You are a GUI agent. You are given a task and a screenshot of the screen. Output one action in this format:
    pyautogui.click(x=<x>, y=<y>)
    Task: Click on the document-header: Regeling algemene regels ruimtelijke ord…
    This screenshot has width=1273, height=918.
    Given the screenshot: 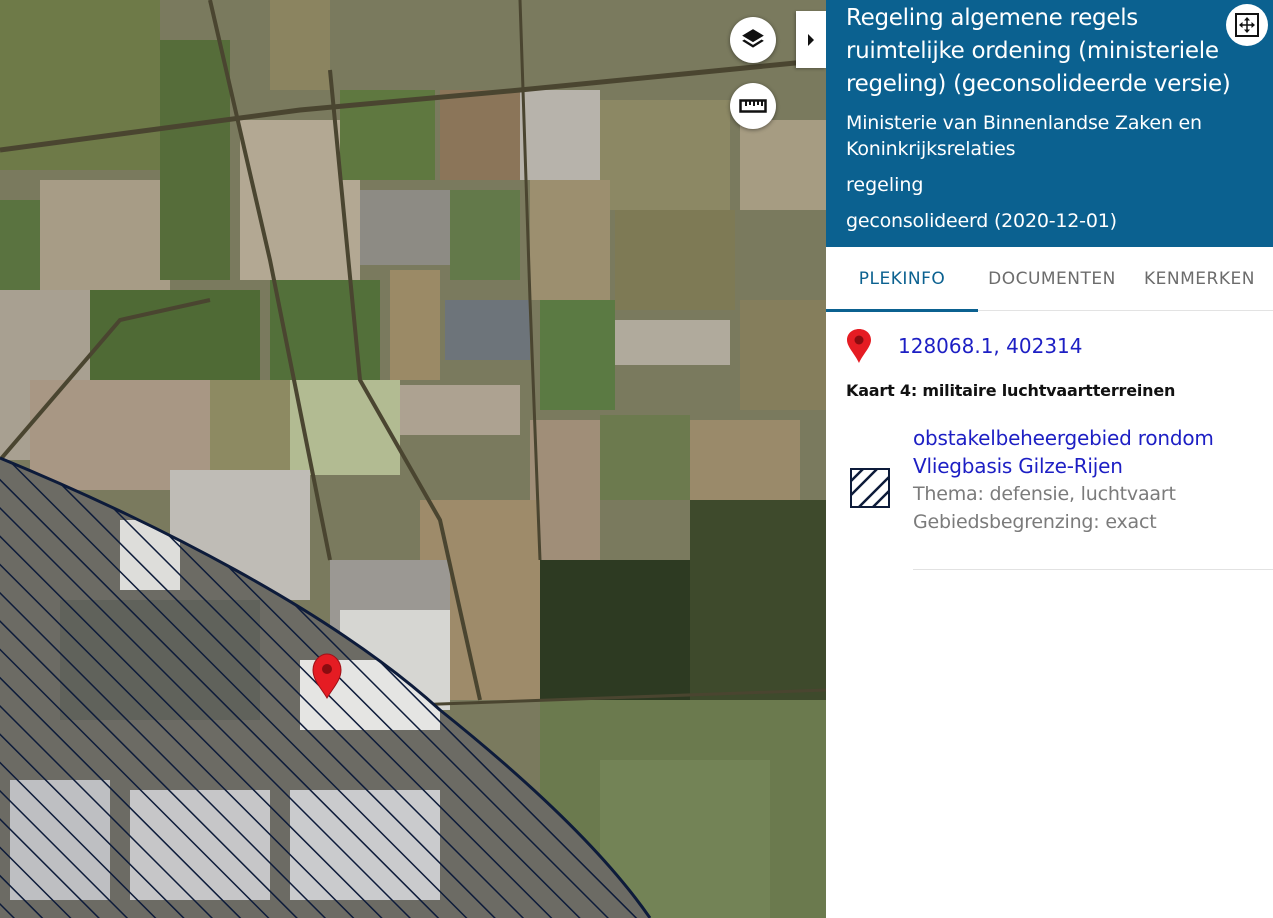 What is the action you would take?
    pyautogui.click(x=1049, y=123)
    